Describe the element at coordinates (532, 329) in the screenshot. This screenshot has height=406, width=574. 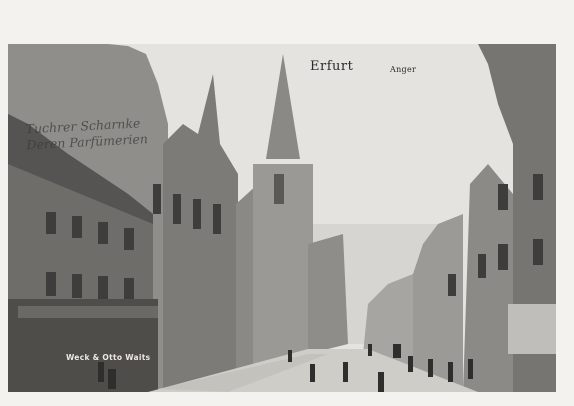
I see `right-awning` at that location.